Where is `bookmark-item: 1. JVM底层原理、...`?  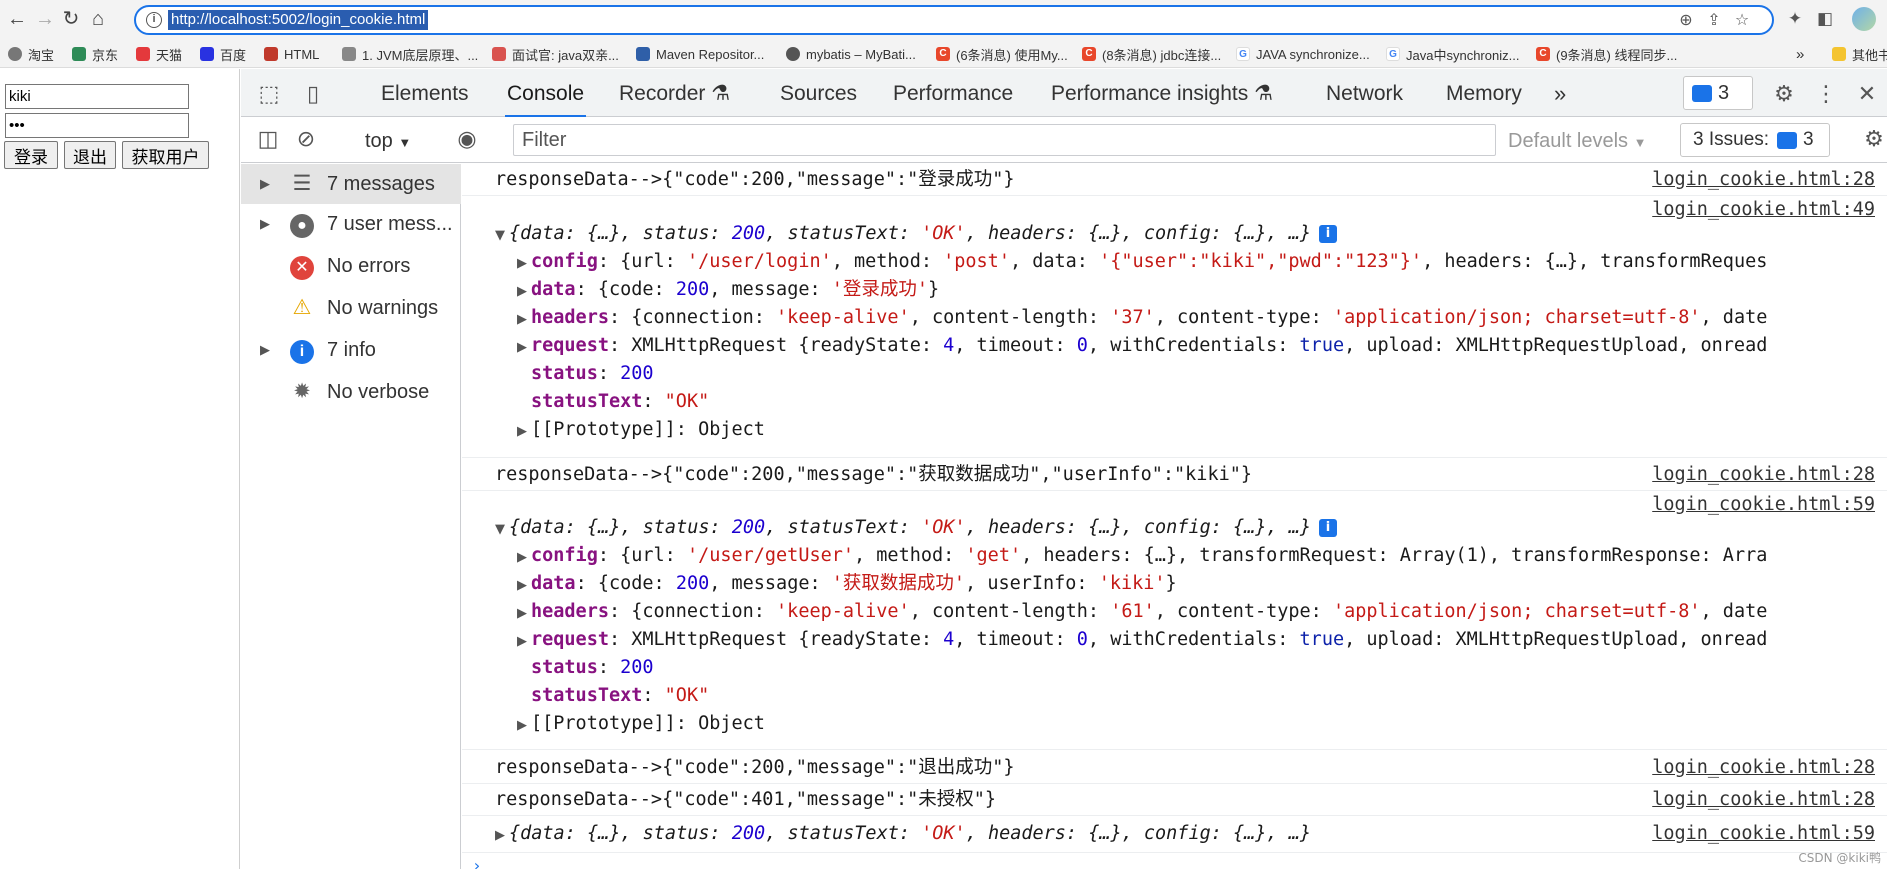
bookmark-item: 1. JVM底层原理、... is located at coordinates (410, 54).